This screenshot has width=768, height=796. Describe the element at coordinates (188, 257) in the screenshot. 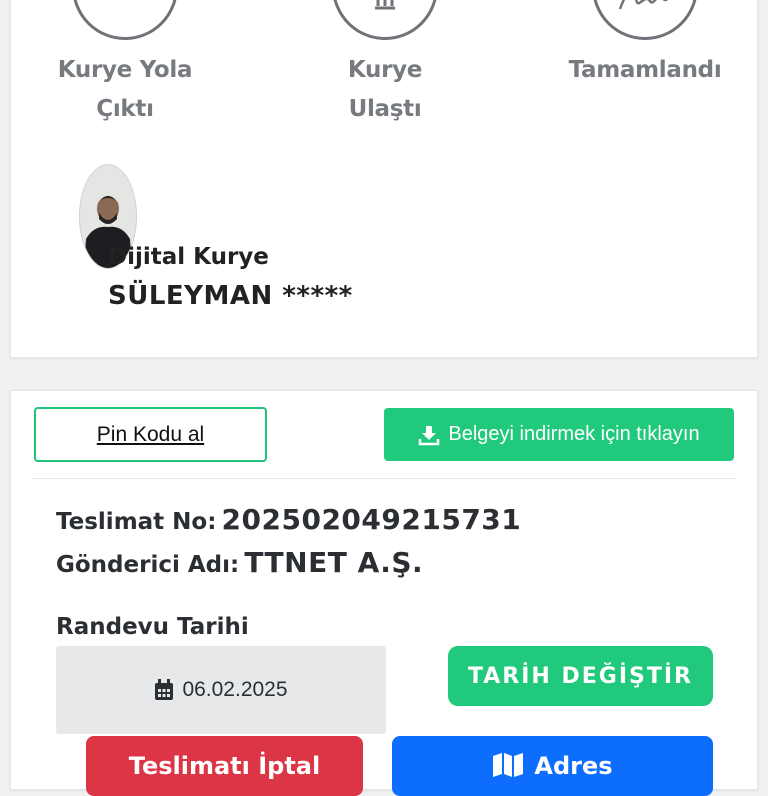

I see `courier-type: Dijital Kurye` at that location.